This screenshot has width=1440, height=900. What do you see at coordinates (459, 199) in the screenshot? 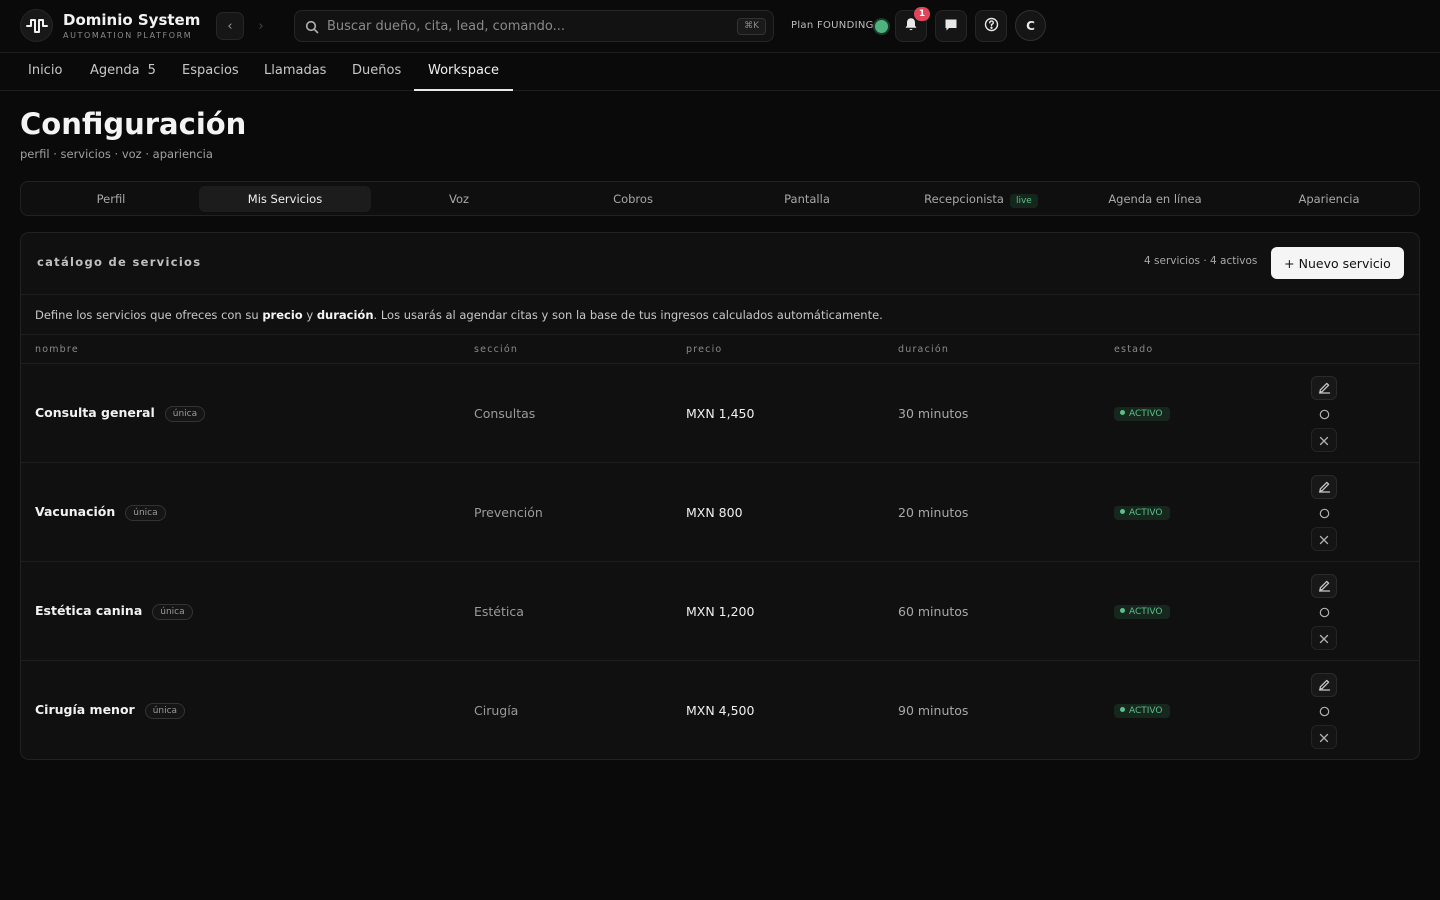
I see `tab-voz: Voz` at bounding box center [459, 199].